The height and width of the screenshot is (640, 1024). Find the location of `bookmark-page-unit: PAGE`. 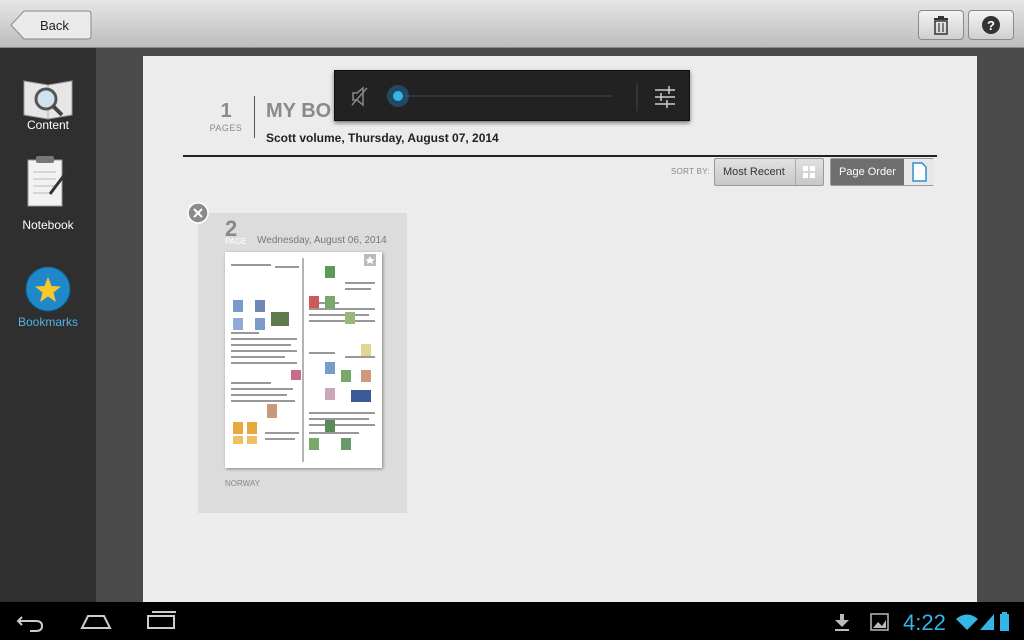

bookmark-page-unit: PAGE is located at coordinates (236, 241).